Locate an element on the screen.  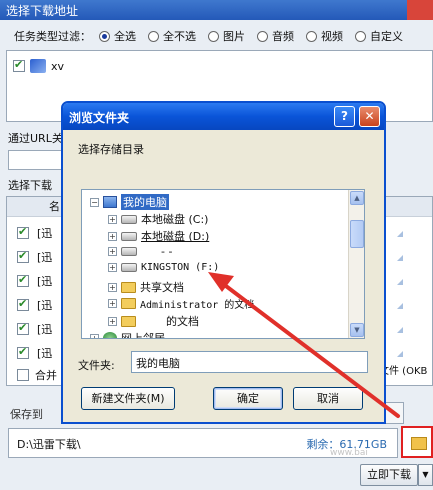
window-titlebar: 选择下载地址 is located at coordinates (216, 10).